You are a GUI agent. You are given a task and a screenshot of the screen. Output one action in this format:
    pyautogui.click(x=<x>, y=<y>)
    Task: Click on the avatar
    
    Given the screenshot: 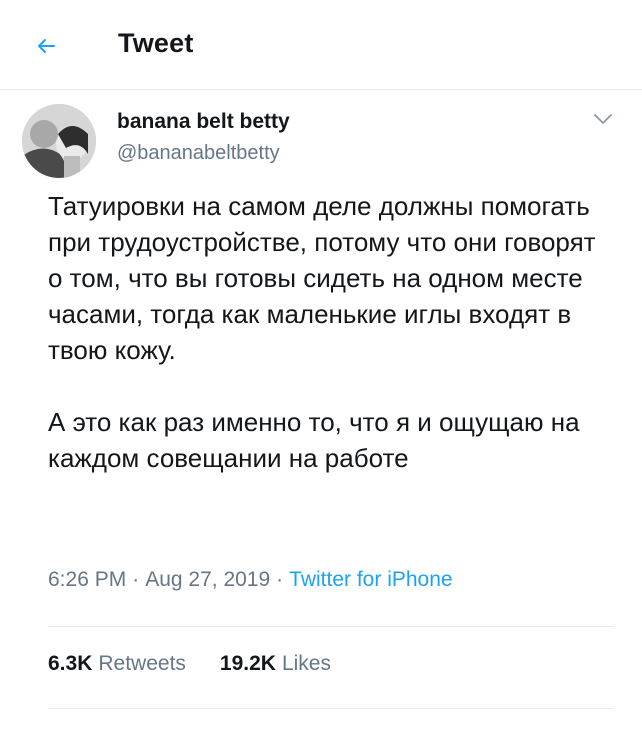 What is the action you would take?
    pyautogui.click(x=59, y=141)
    